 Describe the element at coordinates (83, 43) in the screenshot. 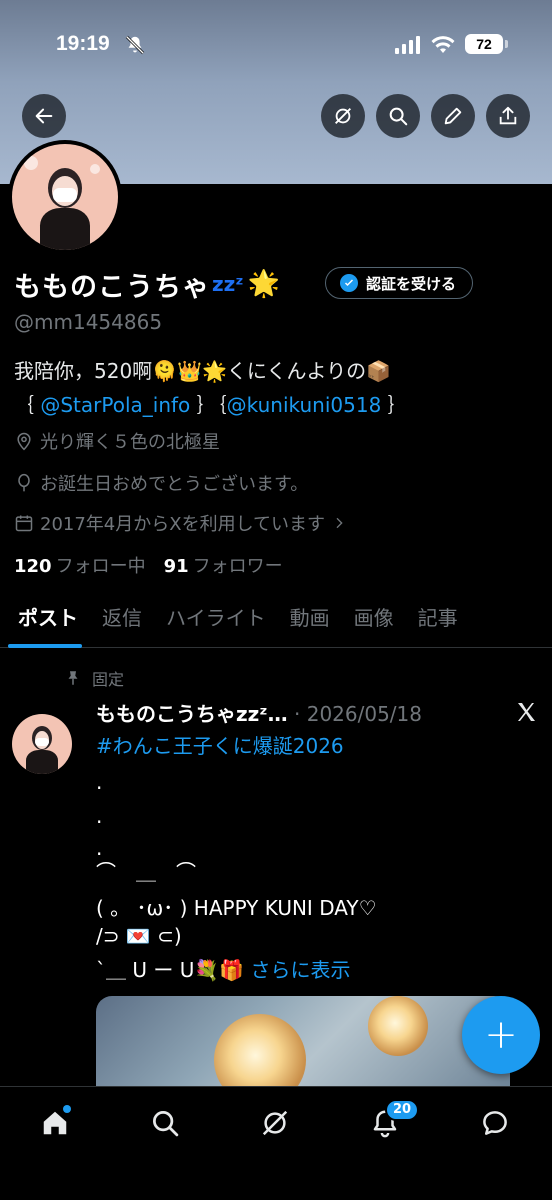

I see `status-time: 19:19` at that location.